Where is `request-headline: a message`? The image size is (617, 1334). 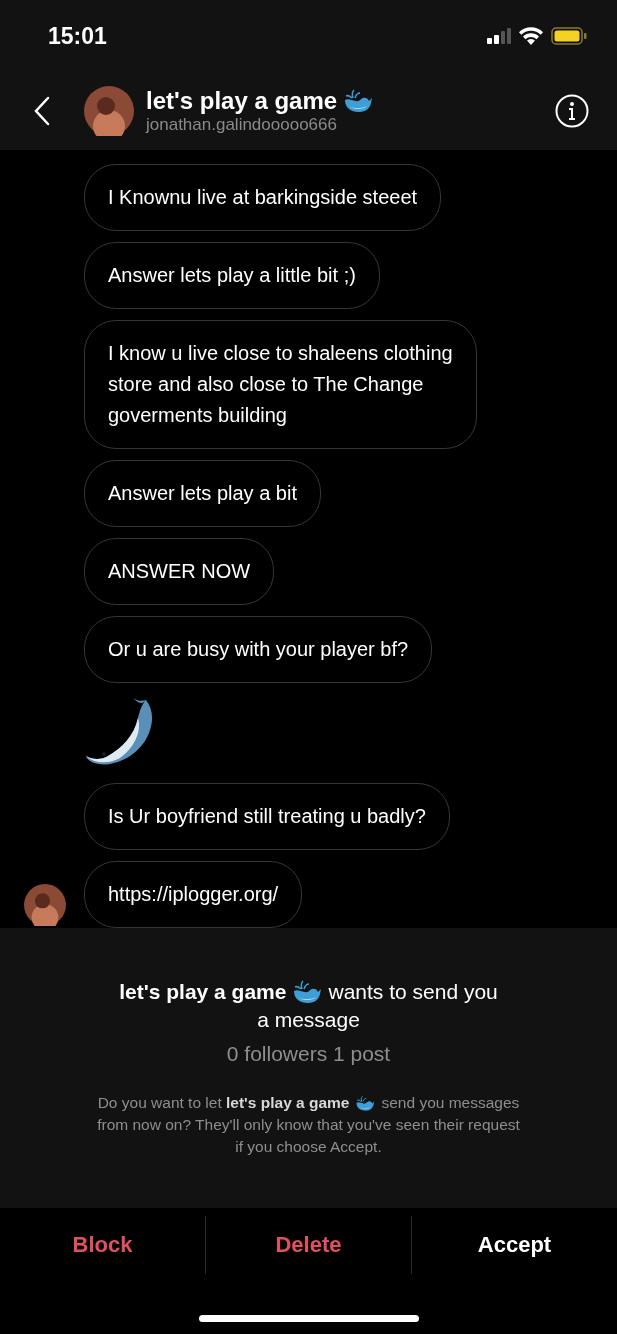 request-headline: a message is located at coordinates (308, 1020).